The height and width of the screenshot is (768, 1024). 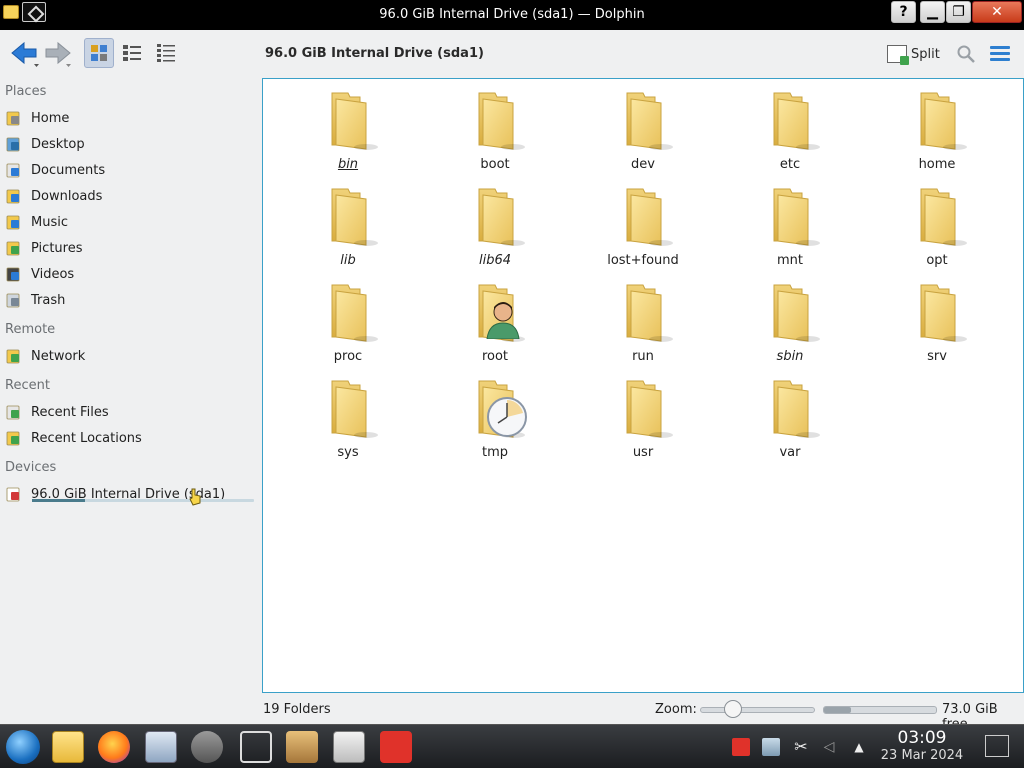 What do you see at coordinates (733, 709) in the screenshot?
I see `zoom-slider-handle` at bounding box center [733, 709].